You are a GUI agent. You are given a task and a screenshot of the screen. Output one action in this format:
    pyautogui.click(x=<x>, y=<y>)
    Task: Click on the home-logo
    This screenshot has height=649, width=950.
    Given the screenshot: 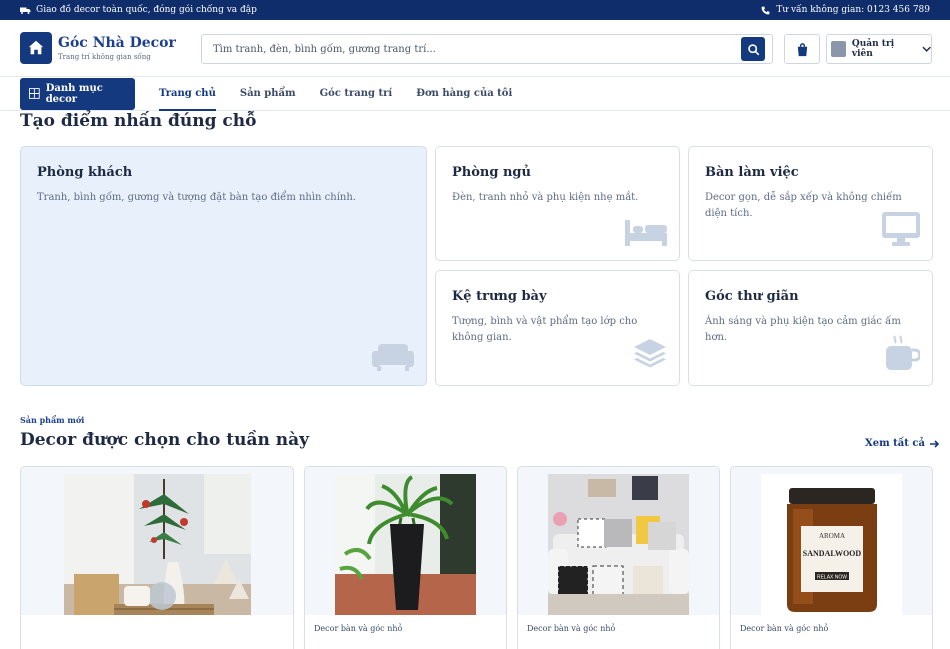 What is the action you would take?
    pyautogui.click(x=36, y=48)
    